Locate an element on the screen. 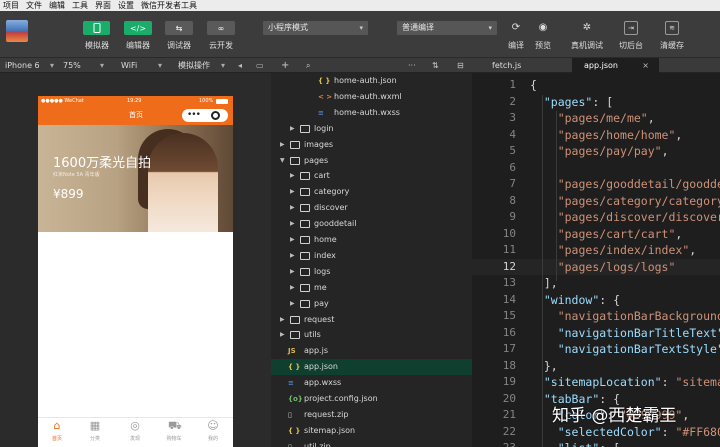  volume-icon: ◂ is located at coordinates (240, 65).